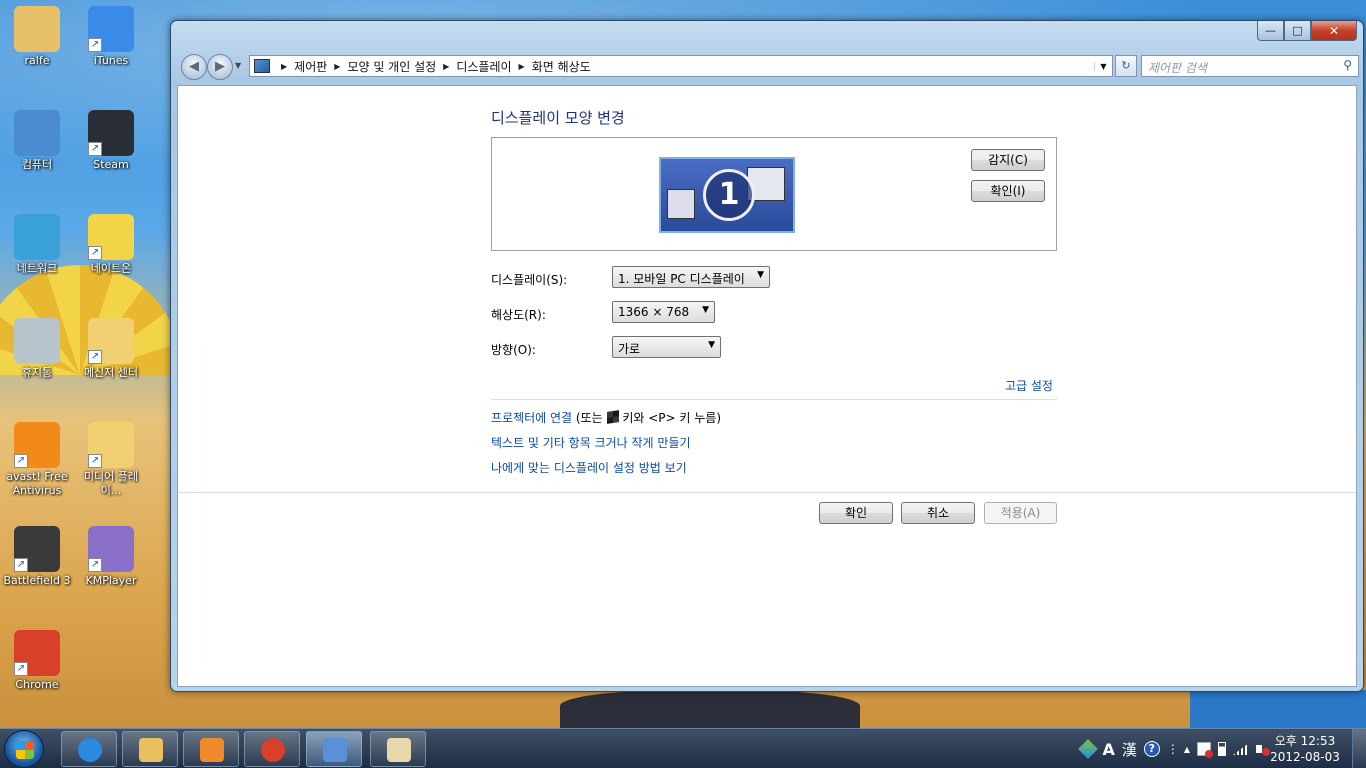  I want to click on desktop-icon-label: Battlefield 3, so click(37, 580).